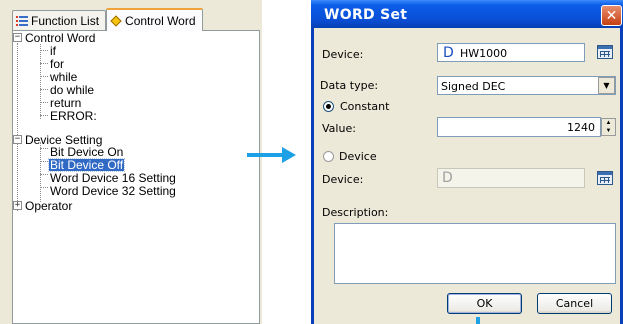 This screenshot has height=324, width=623. What do you see at coordinates (355, 212) in the screenshot?
I see `description-label: Description:` at bounding box center [355, 212].